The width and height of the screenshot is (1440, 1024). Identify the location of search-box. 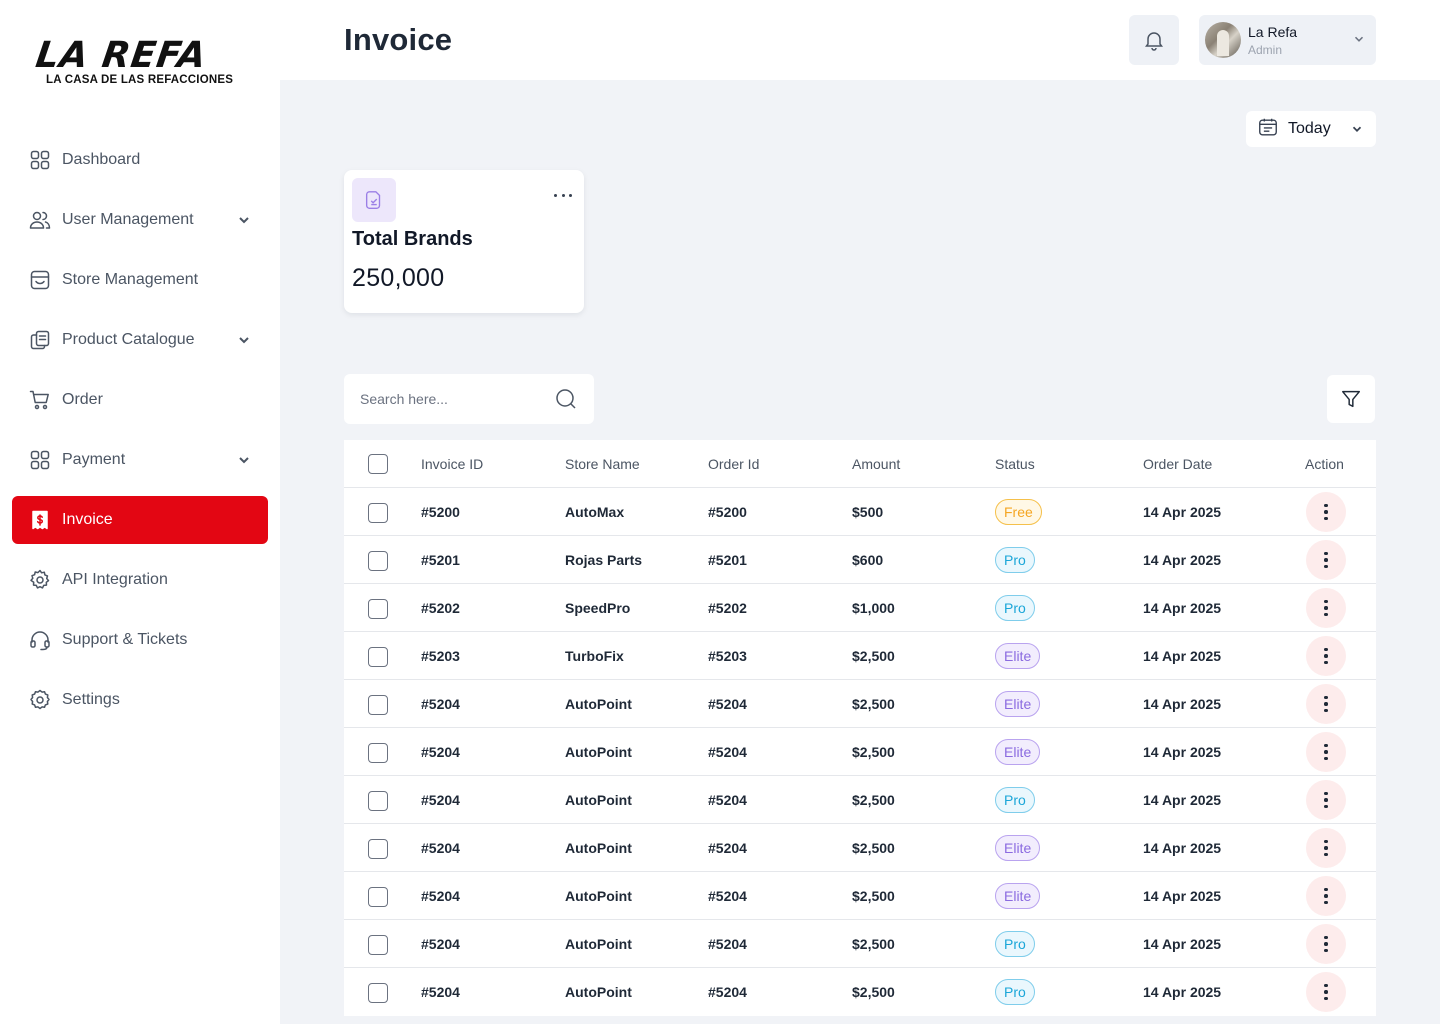
(469, 399).